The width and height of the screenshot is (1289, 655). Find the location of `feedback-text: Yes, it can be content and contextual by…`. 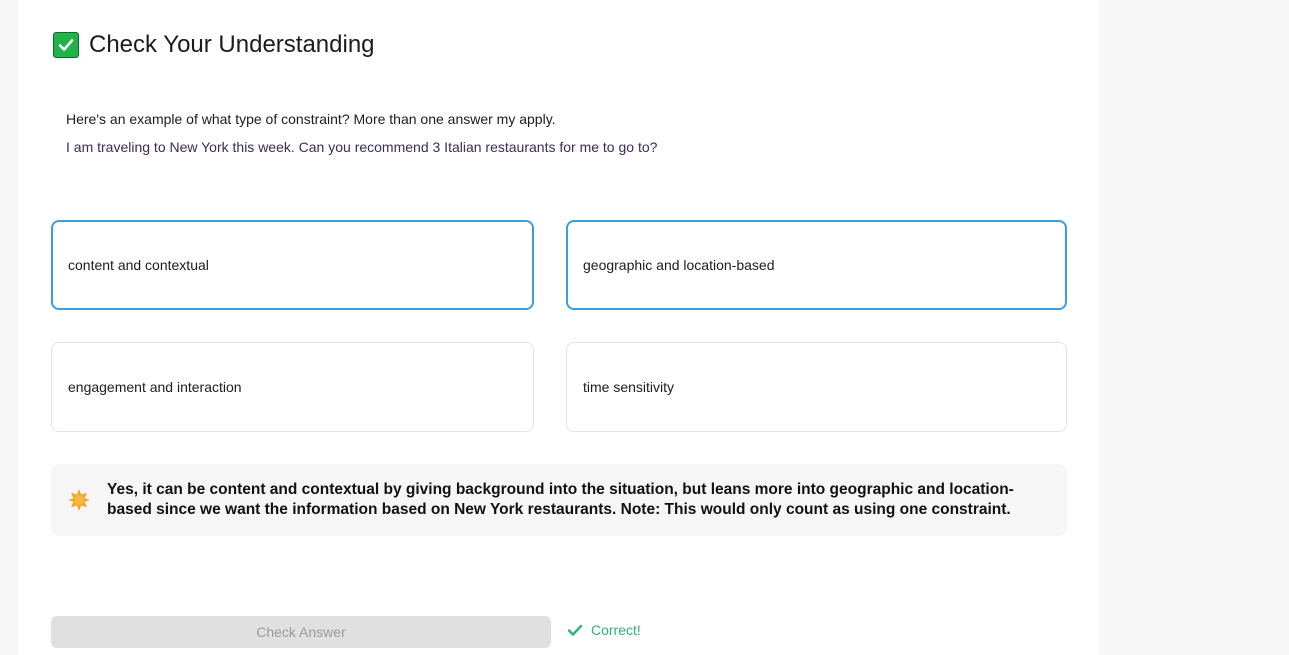

feedback-text: Yes, it can be content and contextual by… is located at coordinates (560, 499).